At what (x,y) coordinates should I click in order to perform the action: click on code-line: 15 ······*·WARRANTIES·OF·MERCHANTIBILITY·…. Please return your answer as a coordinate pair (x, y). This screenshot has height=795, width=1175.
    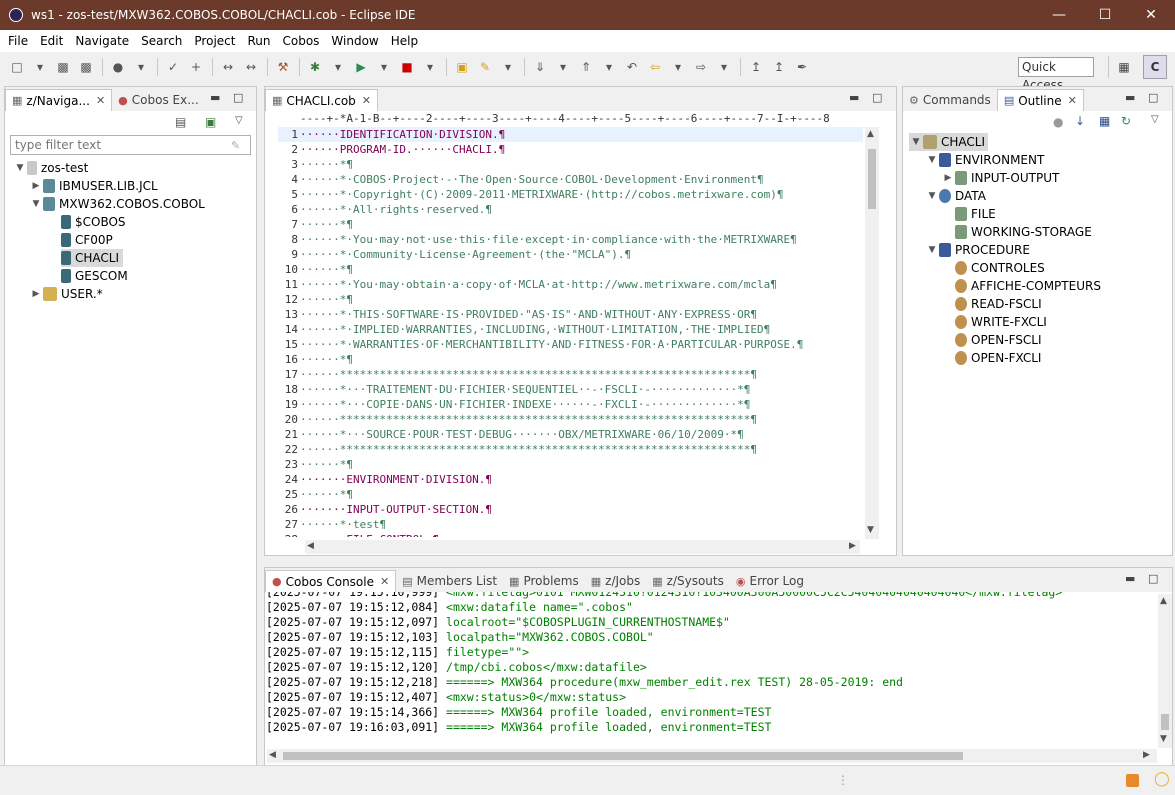
    Looking at the image, I should click on (570, 344).